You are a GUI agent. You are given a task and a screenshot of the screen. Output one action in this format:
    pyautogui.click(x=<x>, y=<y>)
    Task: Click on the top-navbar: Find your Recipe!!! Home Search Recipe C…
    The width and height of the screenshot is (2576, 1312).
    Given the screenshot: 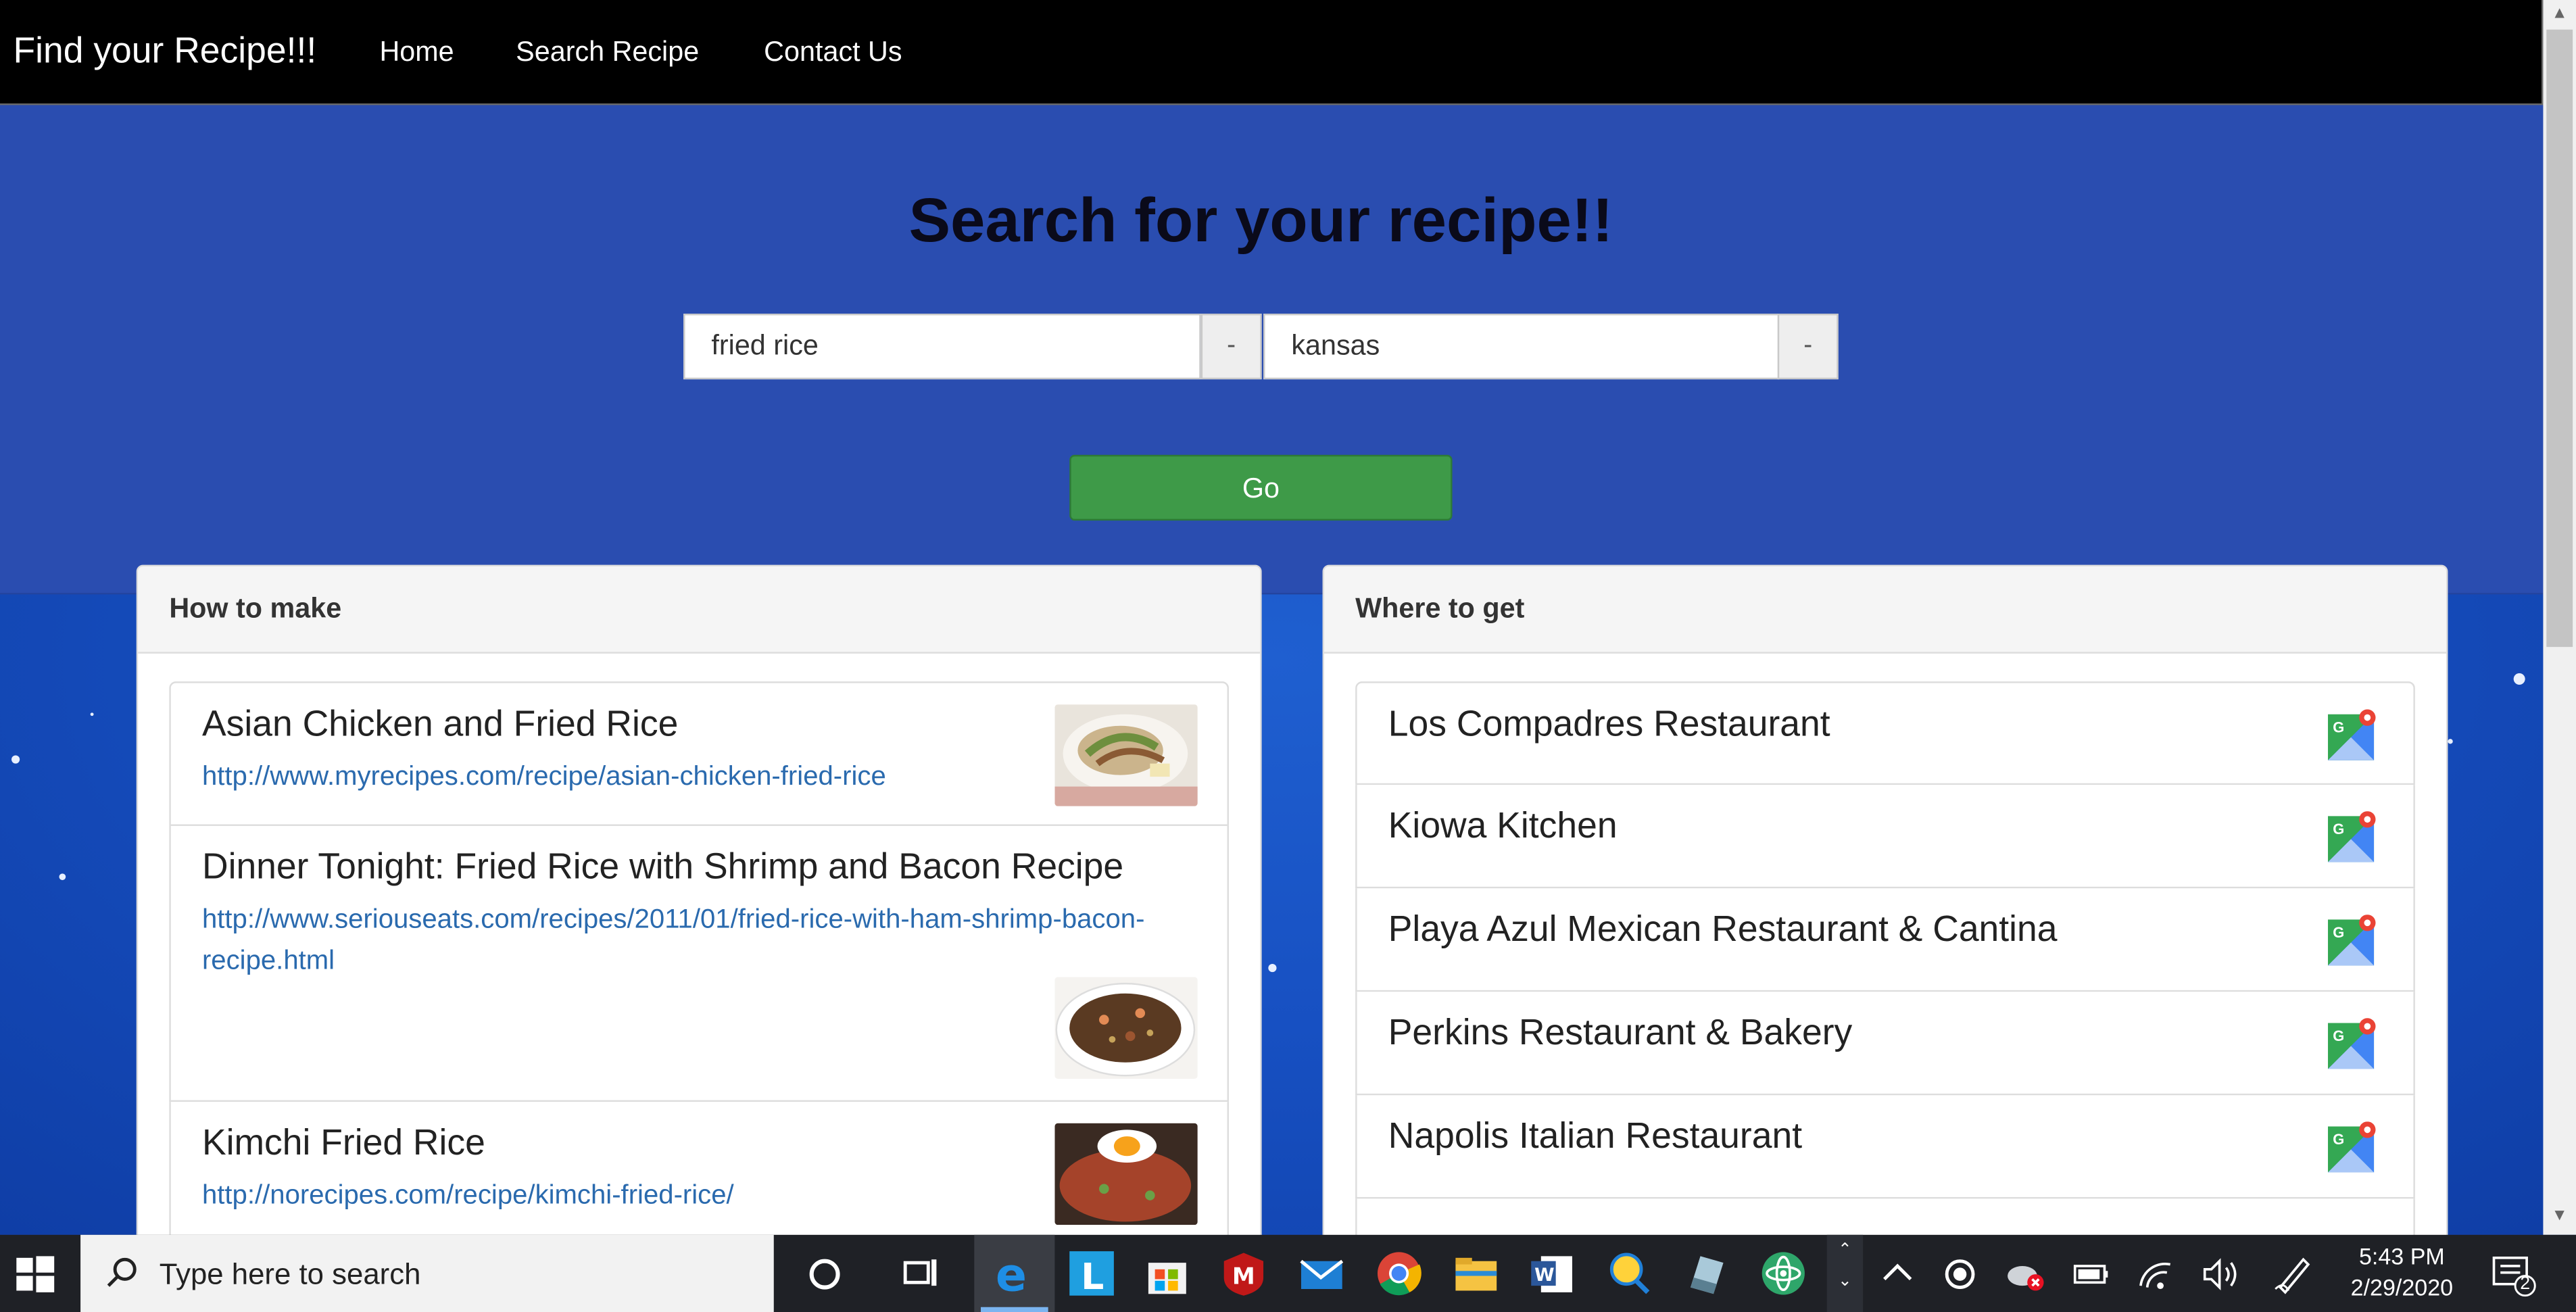 What is the action you would take?
    pyautogui.click(x=1272, y=52)
    